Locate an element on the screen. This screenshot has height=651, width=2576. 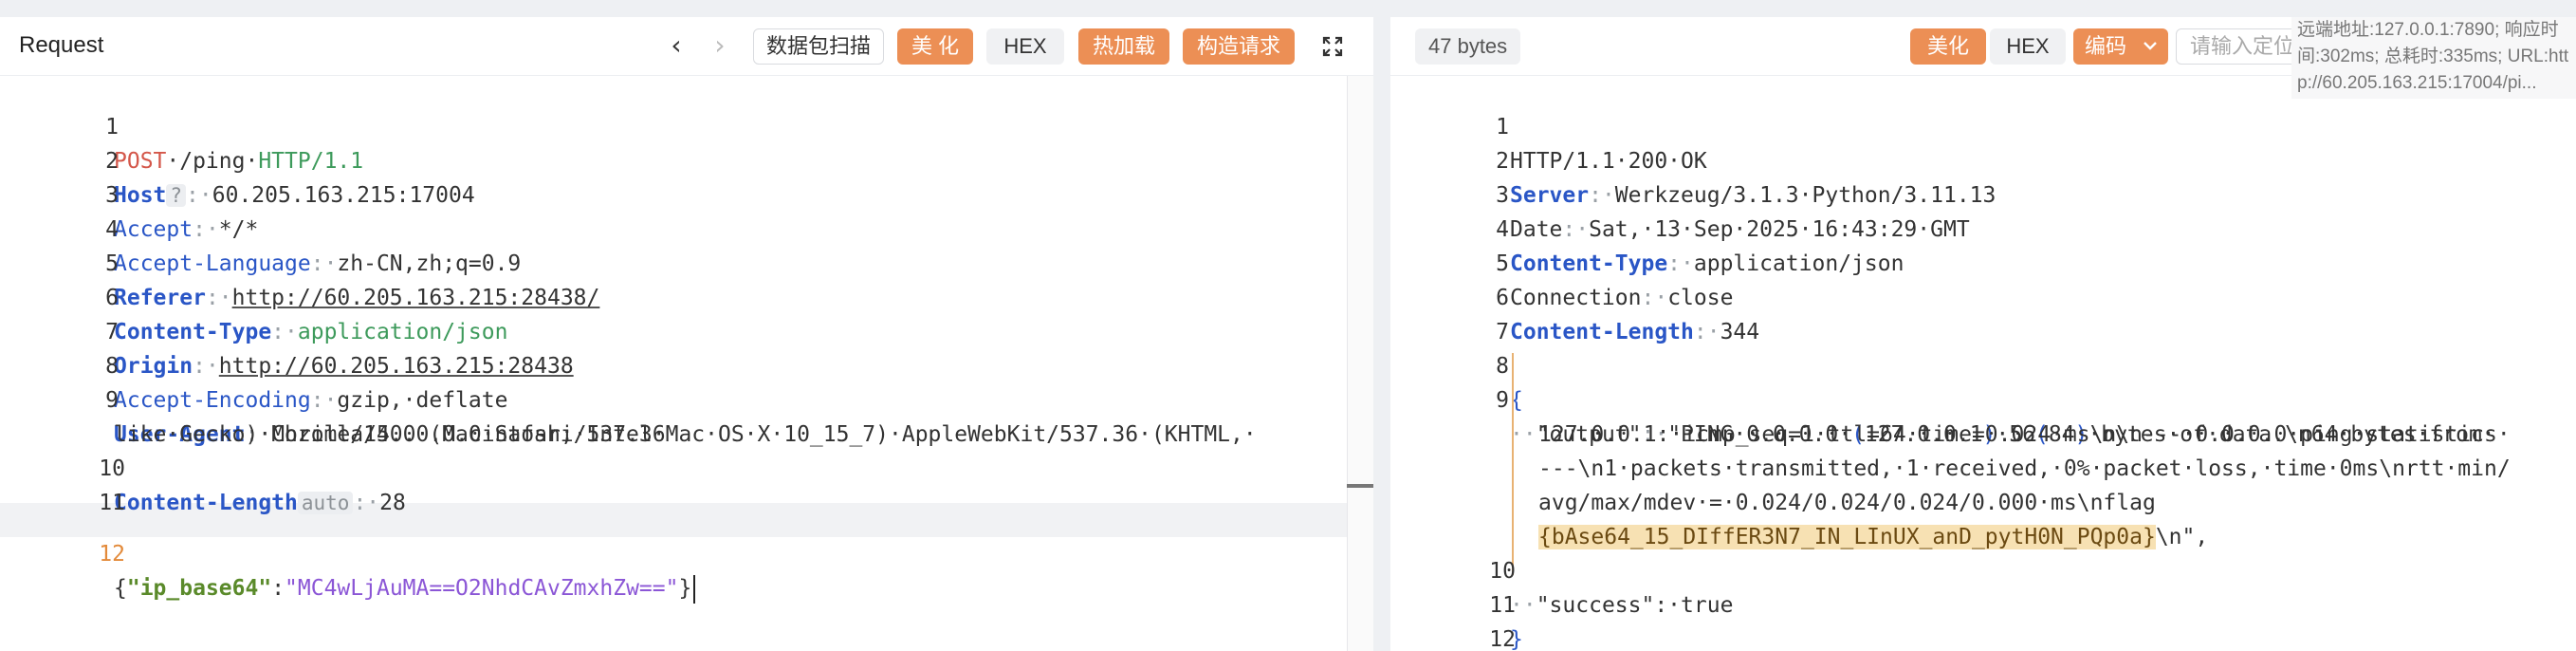
header-line-content-length: 10 Content-Length auto:·28 is located at coordinates (686, 466).